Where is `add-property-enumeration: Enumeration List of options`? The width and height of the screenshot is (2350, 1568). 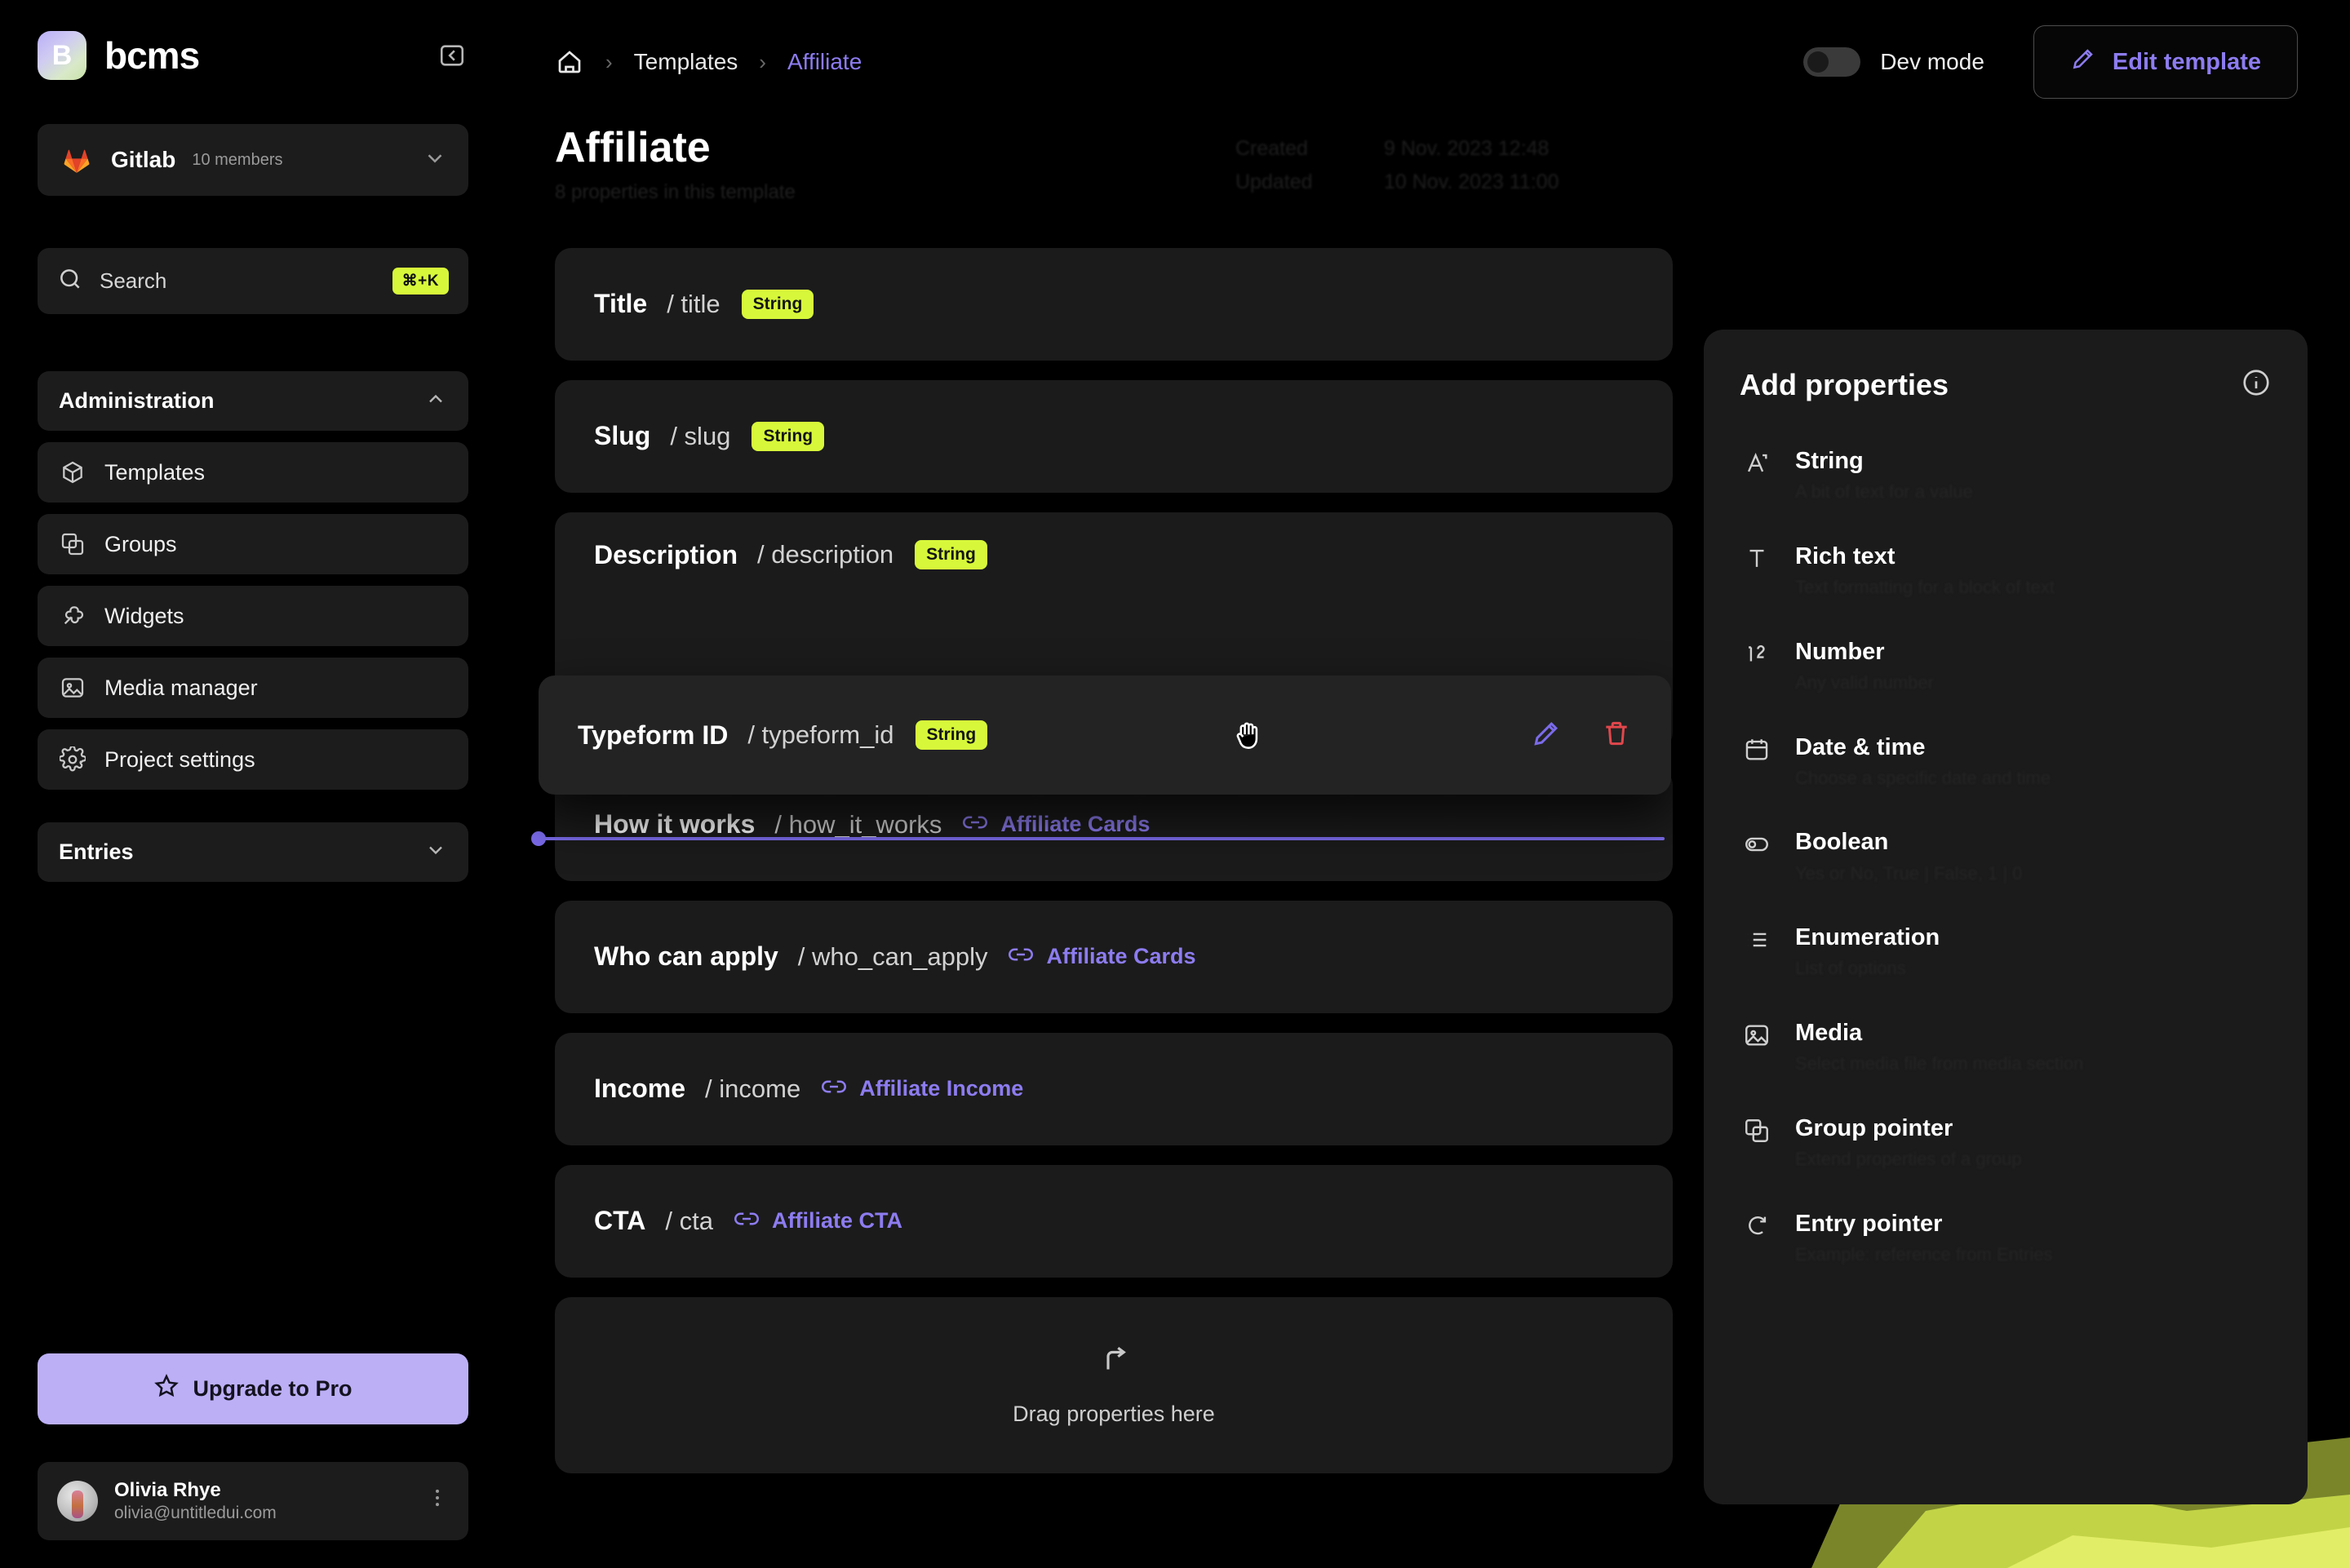 add-property-enumeration: Enumeration List of options is located at coordinates (2006, 952).